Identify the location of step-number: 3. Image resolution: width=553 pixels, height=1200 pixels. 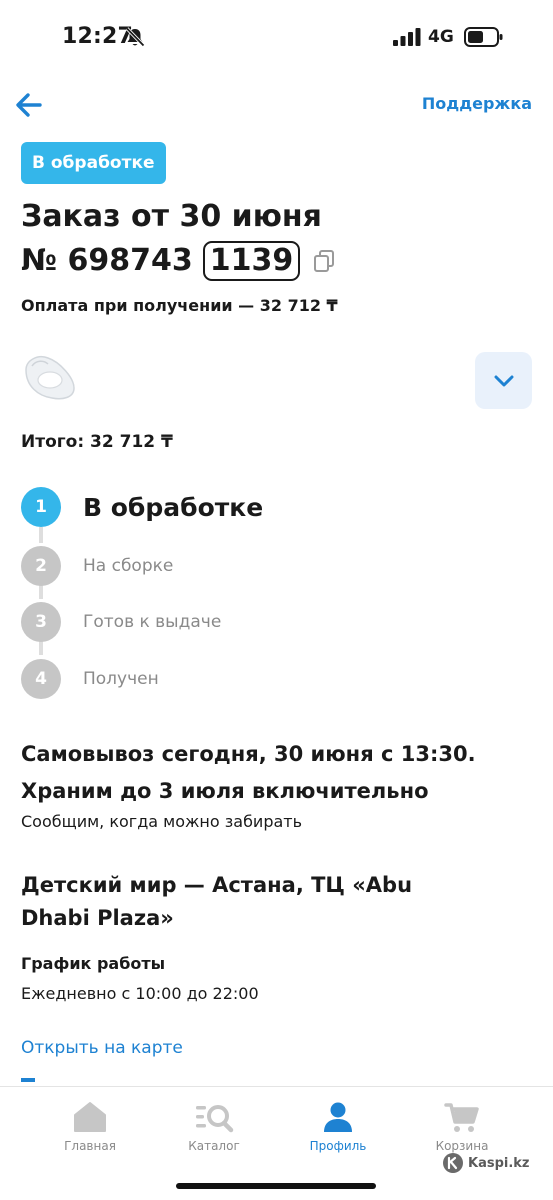
(41, 622).